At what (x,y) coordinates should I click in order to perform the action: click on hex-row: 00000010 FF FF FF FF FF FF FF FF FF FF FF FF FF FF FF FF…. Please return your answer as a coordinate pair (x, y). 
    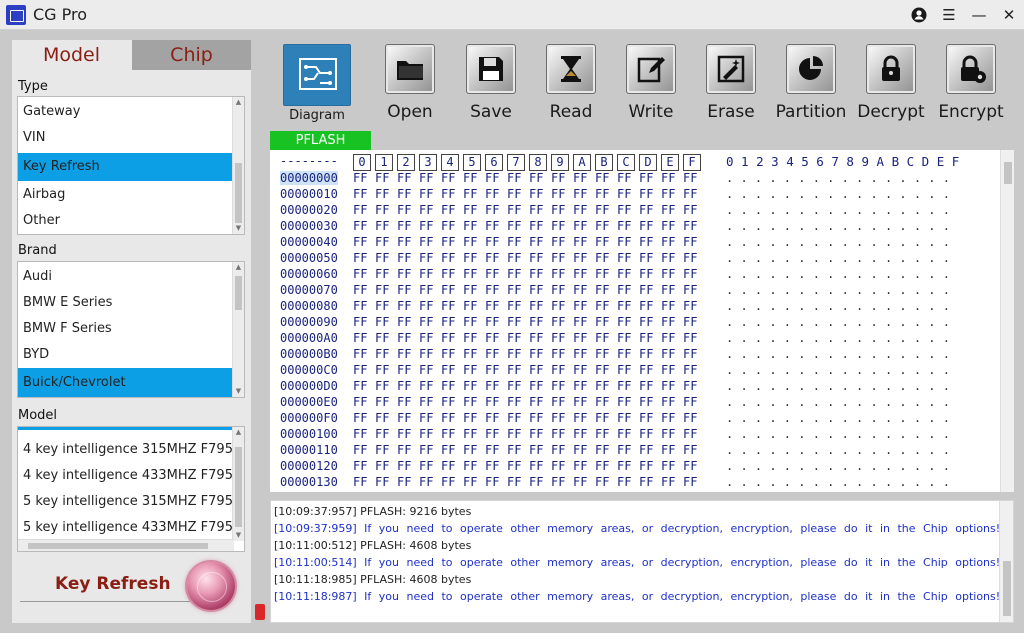
    Looking at the image, I should click on (615, 194).